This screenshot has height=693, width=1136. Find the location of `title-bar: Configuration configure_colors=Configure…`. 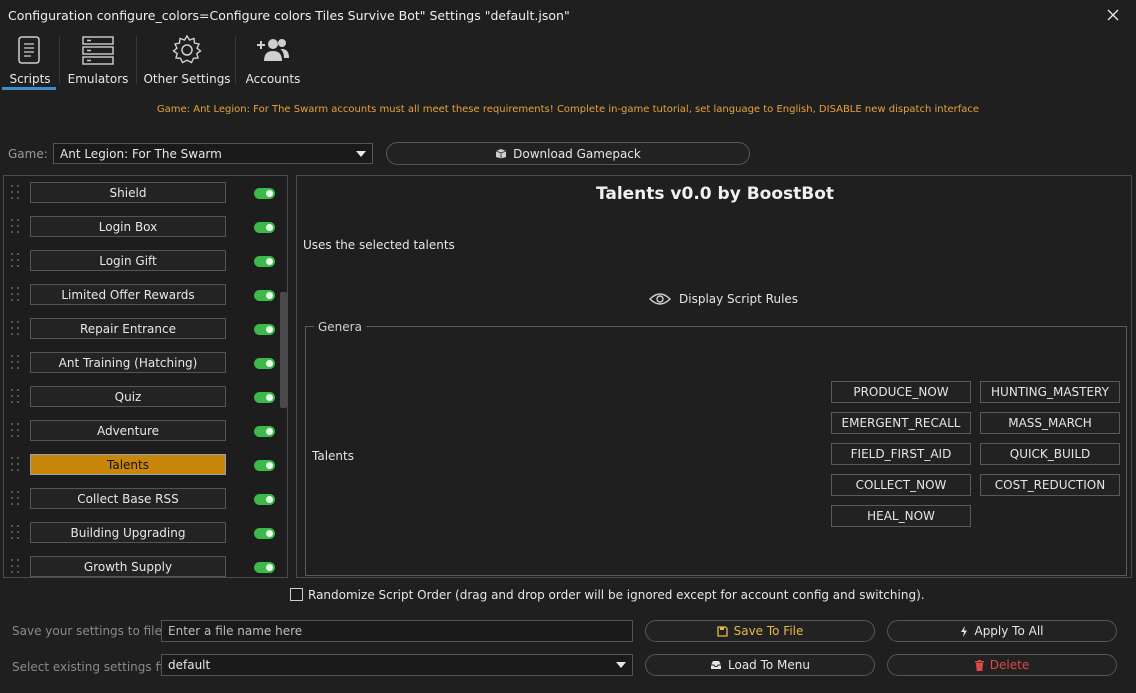

title-bar: Configuration configure_colors=Configure… is located at coordinates (568, 15).